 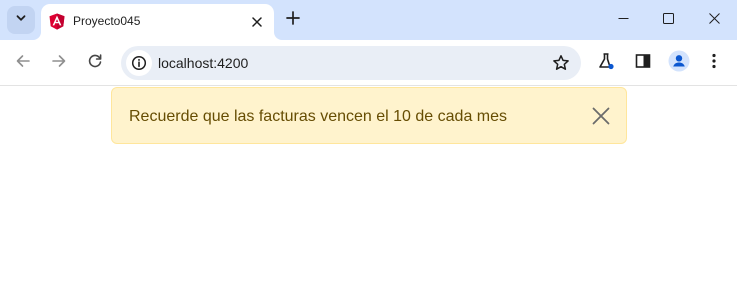 I want to click on alert-close-icon, so click(x=601, y=116).